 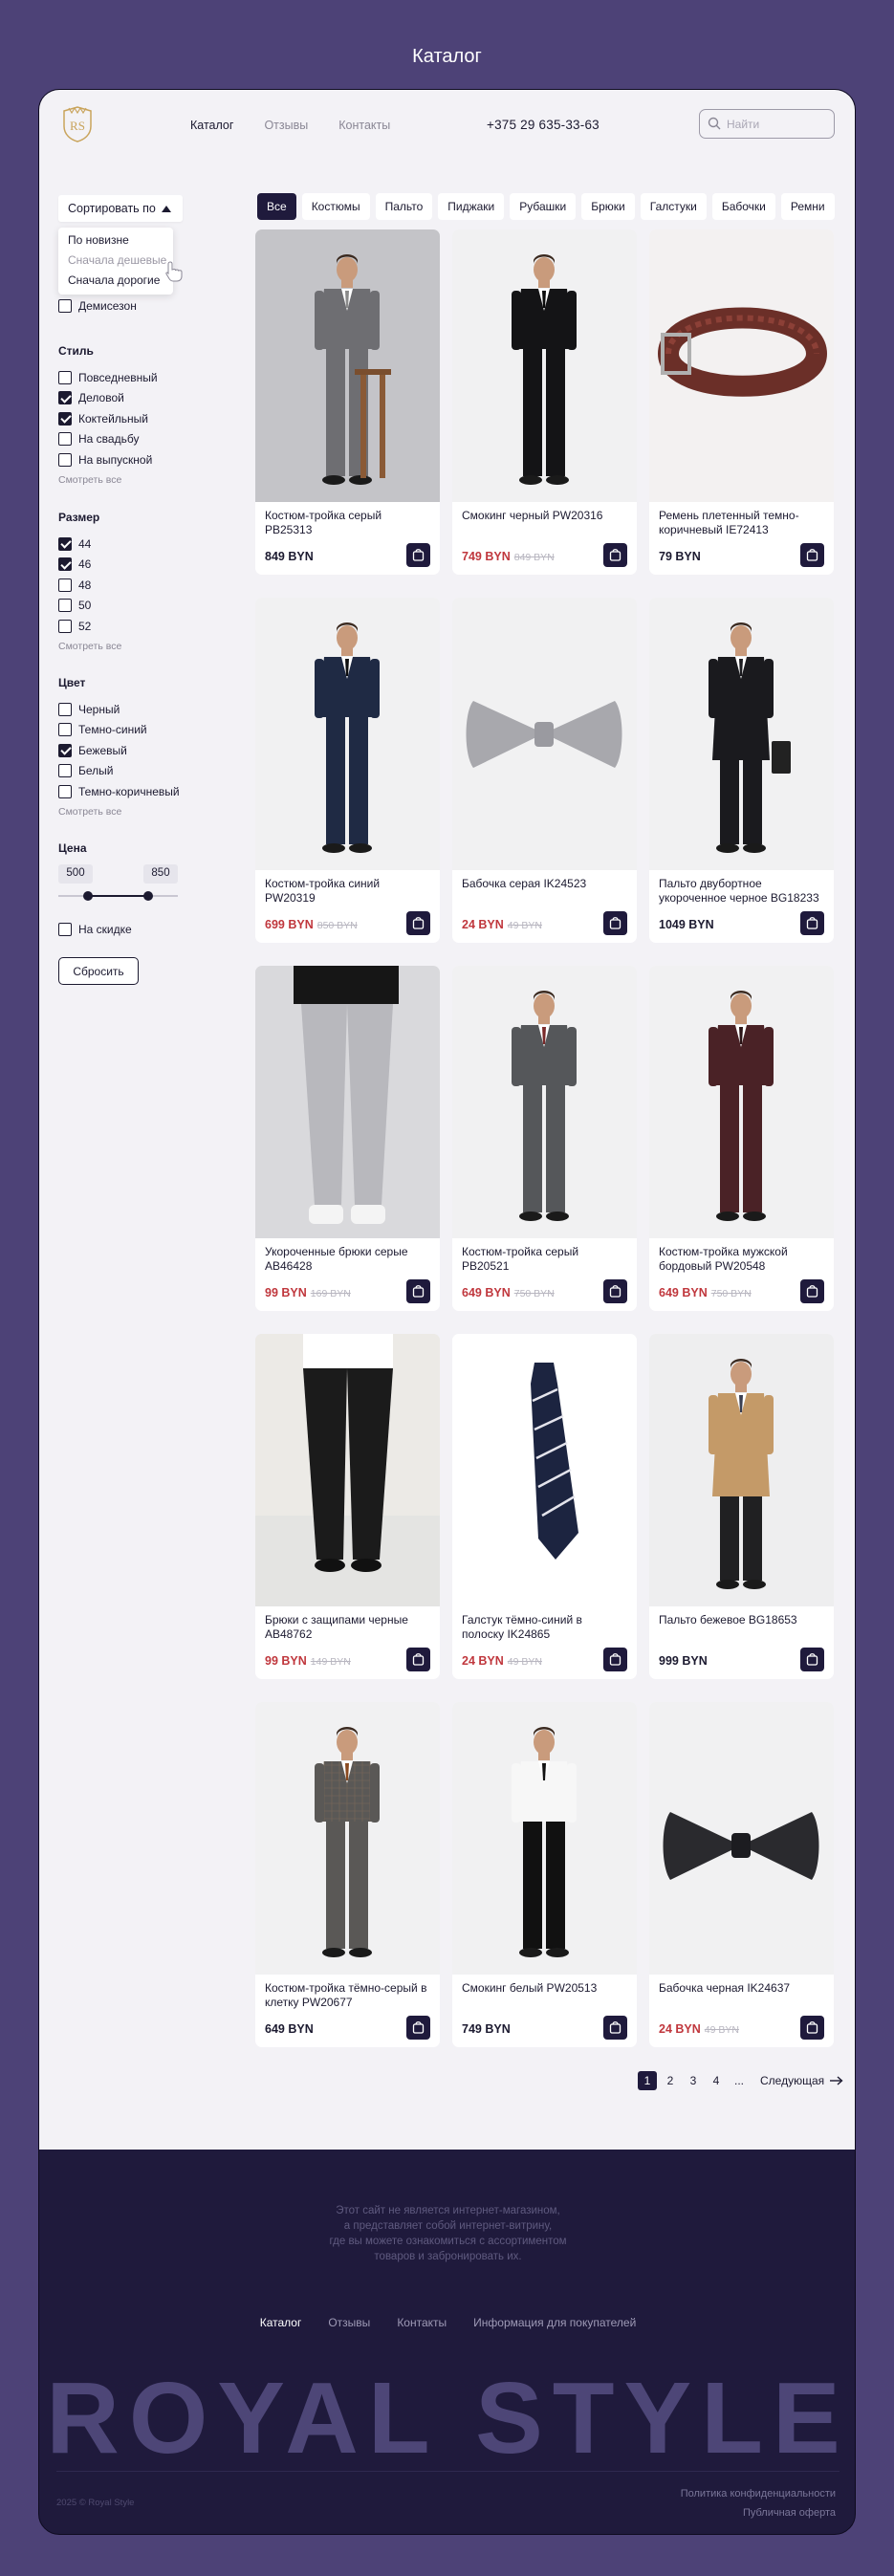 What do you see at coordinates (88, 896) in the screenshot?
I see `price-slider-min-handle` at bounding box center [88, 896].